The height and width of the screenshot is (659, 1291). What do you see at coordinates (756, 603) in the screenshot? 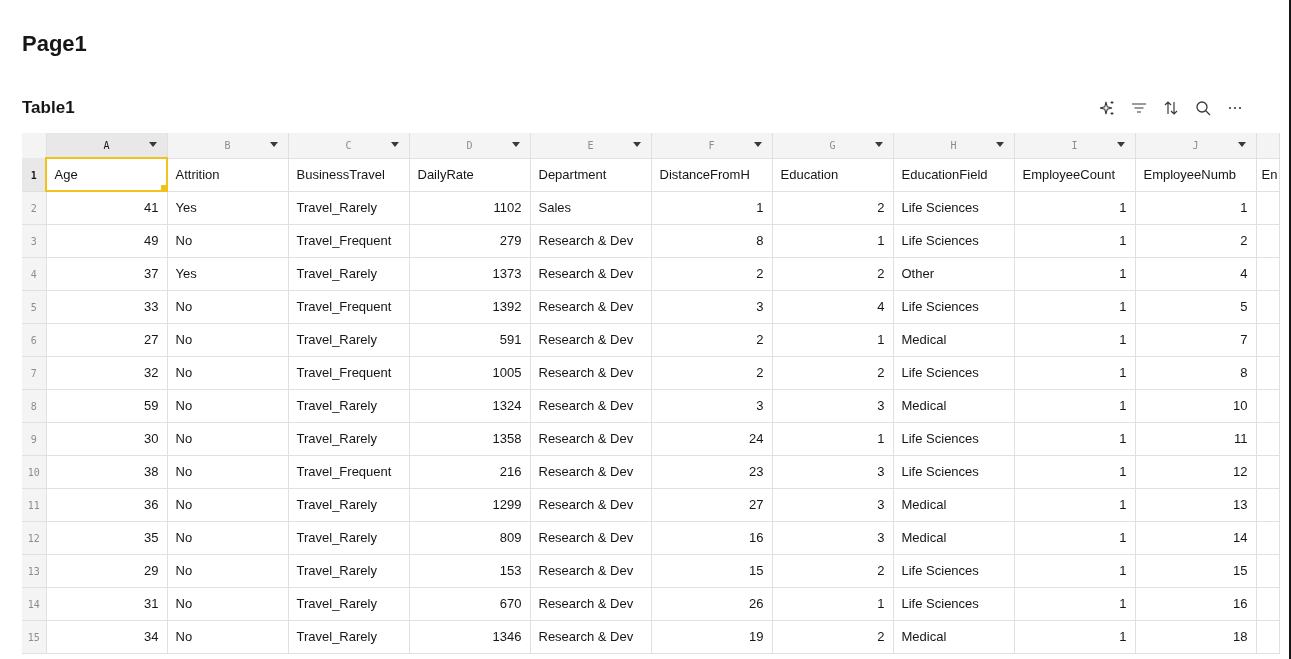
I see `table-cell-text: 26` at bounding box center [756, 603].